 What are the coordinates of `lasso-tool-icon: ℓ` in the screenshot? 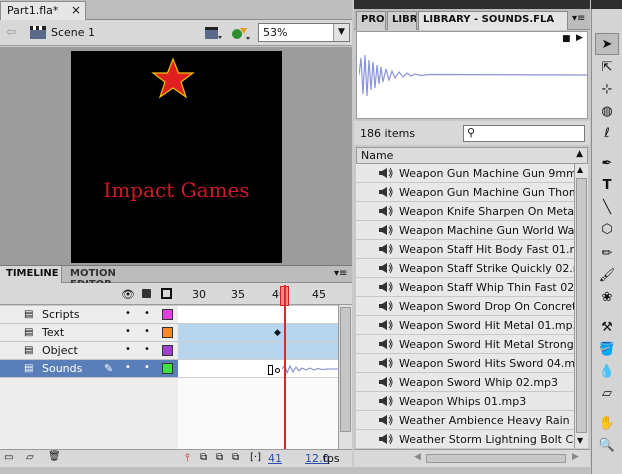 It's located at (607, 134).